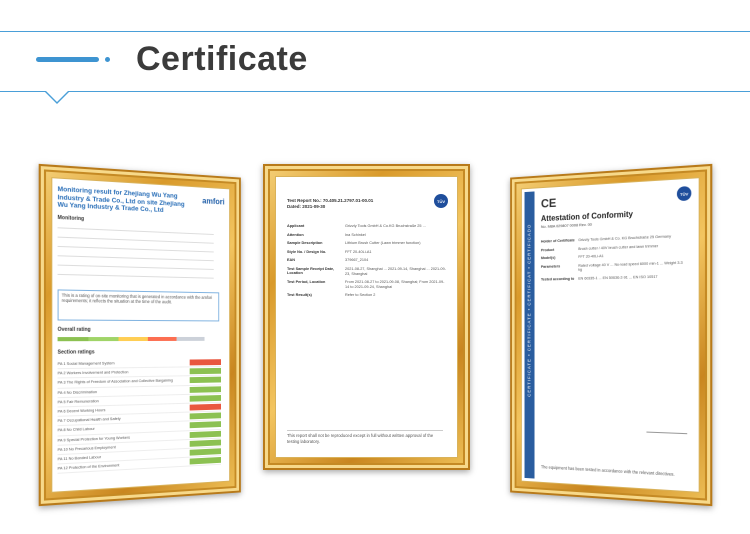 This screenshot has height=534, width=750. What do you see at coordinates (222, 59) in the screenshot?
I see `page-title: Certificate` at bounding box center [222, 59].